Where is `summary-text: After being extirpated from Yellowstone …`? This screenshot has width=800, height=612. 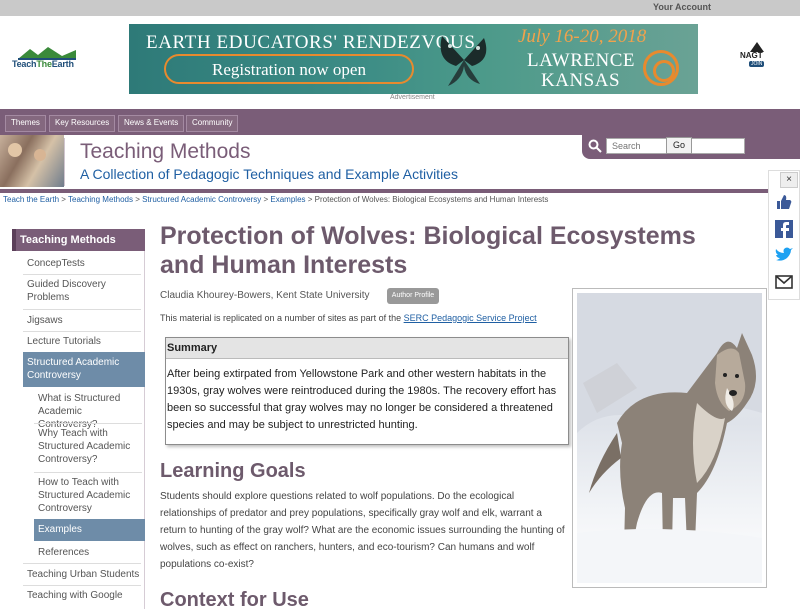
summary-text: After being extirpated from Yellowstone … is located at coordinates (362, 399).